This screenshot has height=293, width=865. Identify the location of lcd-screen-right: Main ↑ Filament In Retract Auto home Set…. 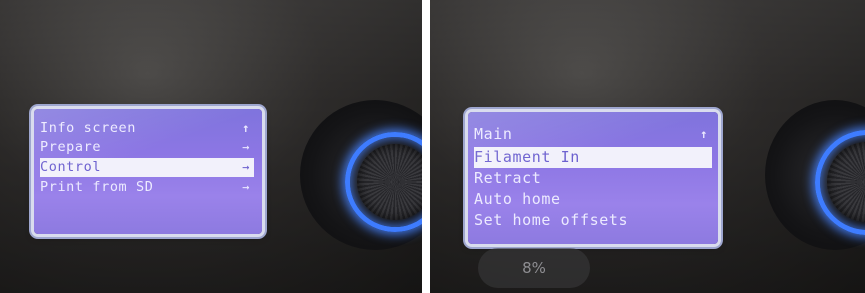
(593, 178).